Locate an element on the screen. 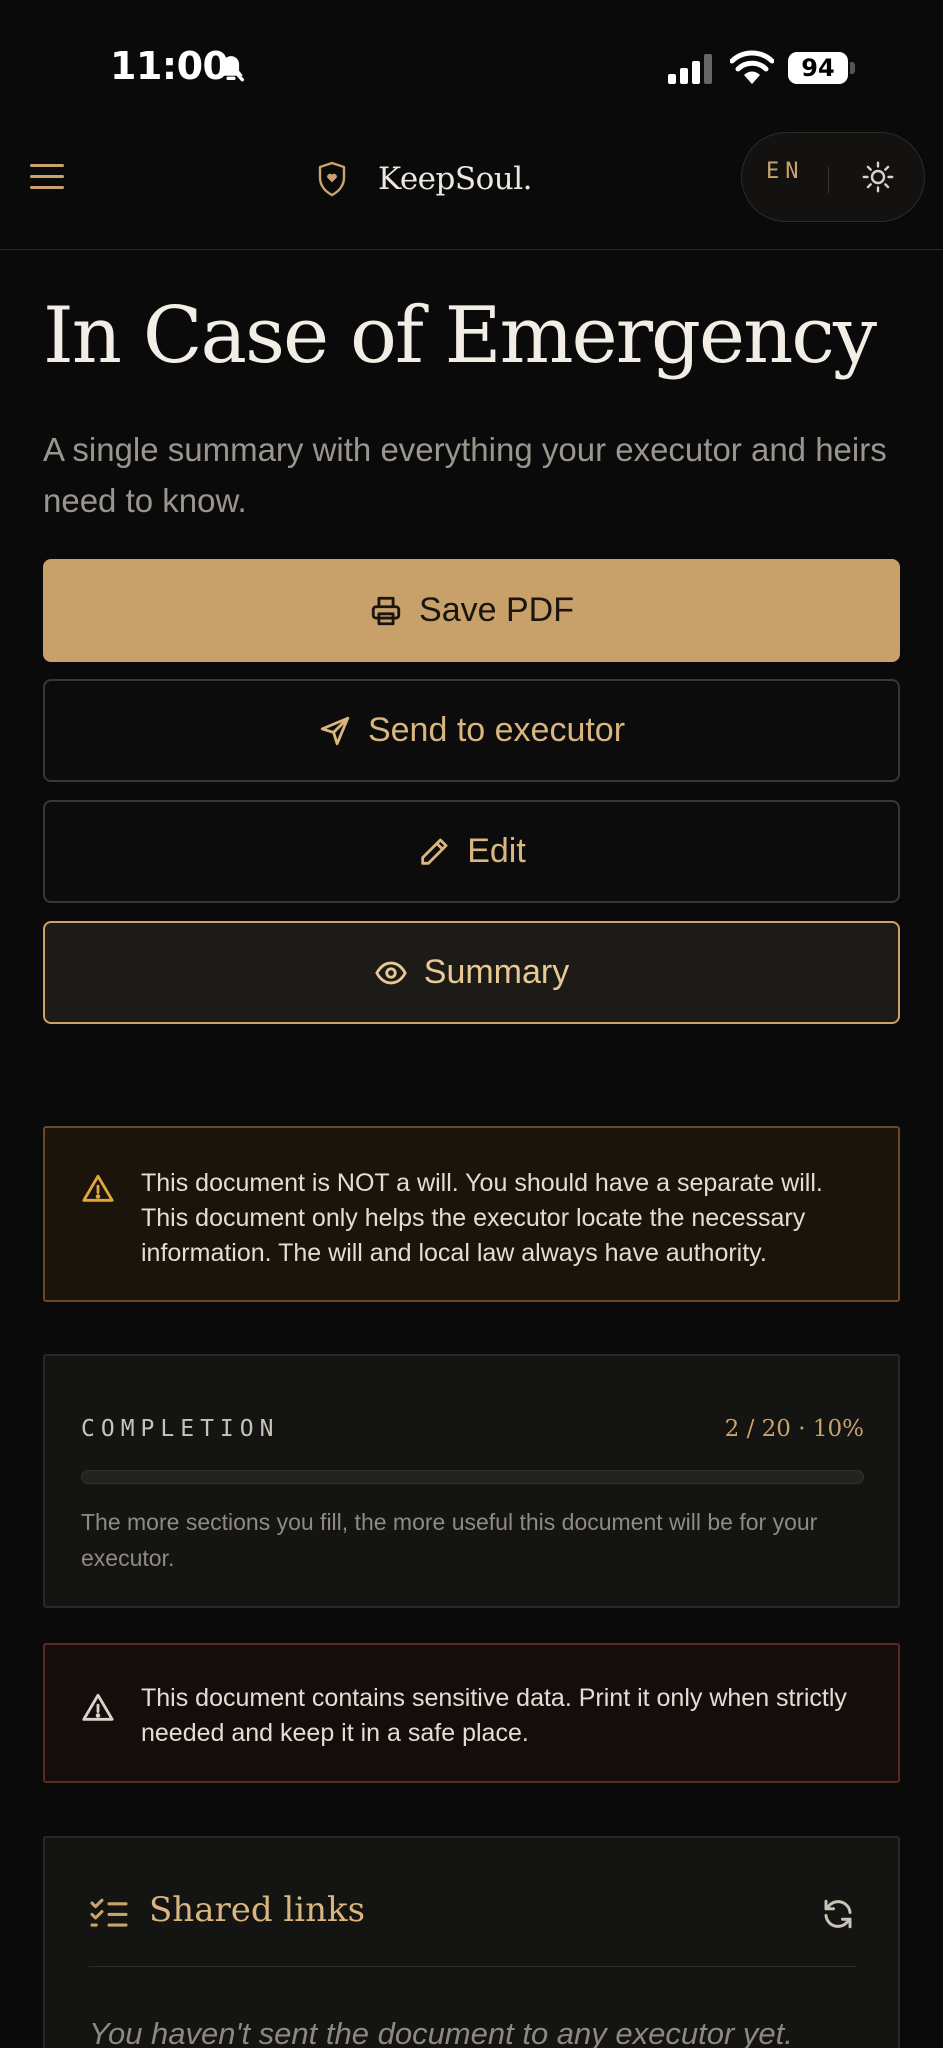 The height and width of the screenshot is (2048, 943). edit-button: Edit is located at coordinates (471, 851).